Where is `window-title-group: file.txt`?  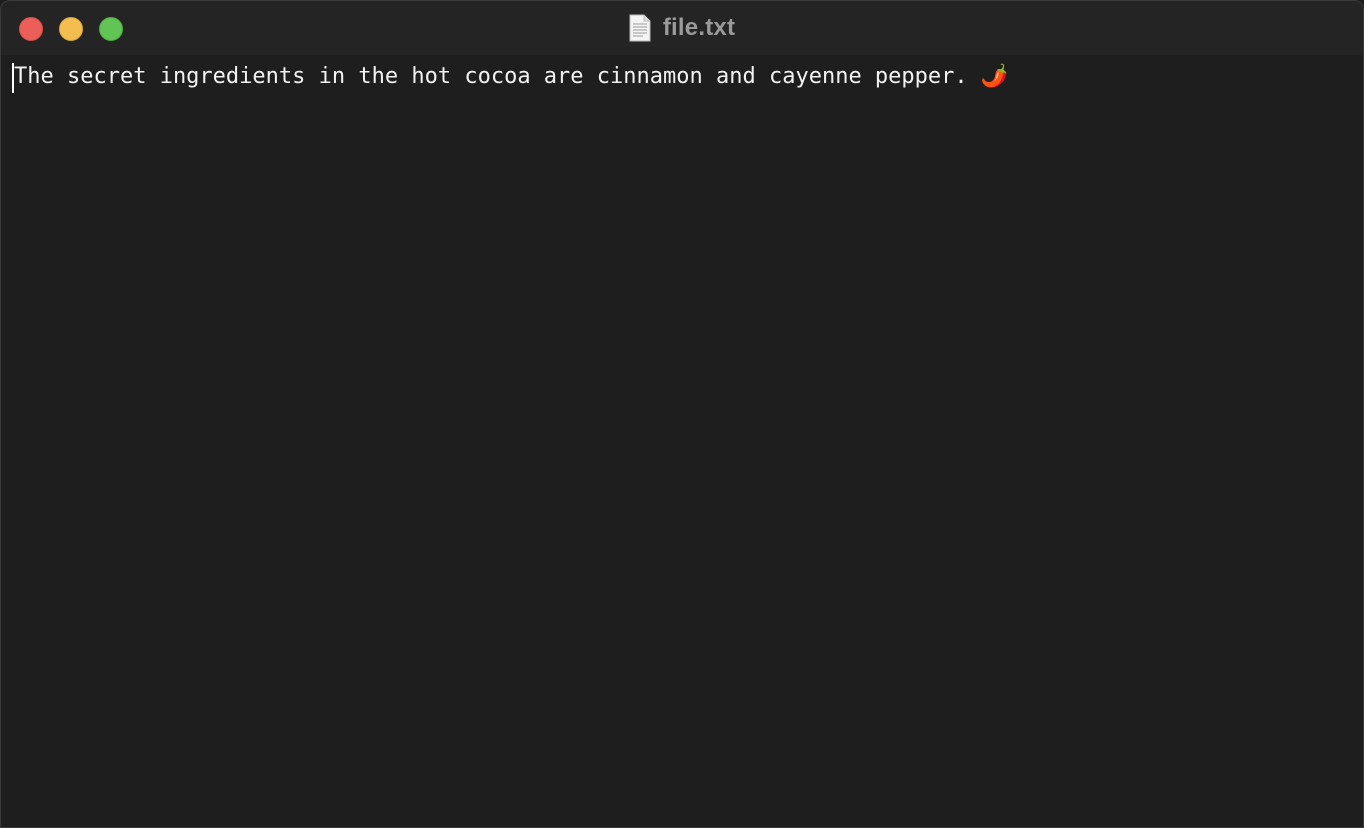
window-title-group: file.txt is located at coordinates (682, 28).